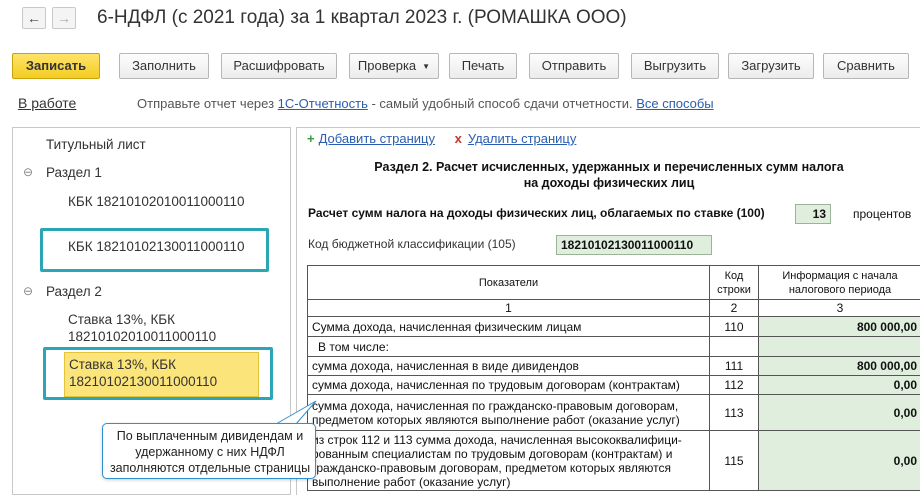  What do you see at coordinates (634, 245) in the screenshot?
I see `kbk-field: 18210102130011000110` at bounding box center [634, 245].